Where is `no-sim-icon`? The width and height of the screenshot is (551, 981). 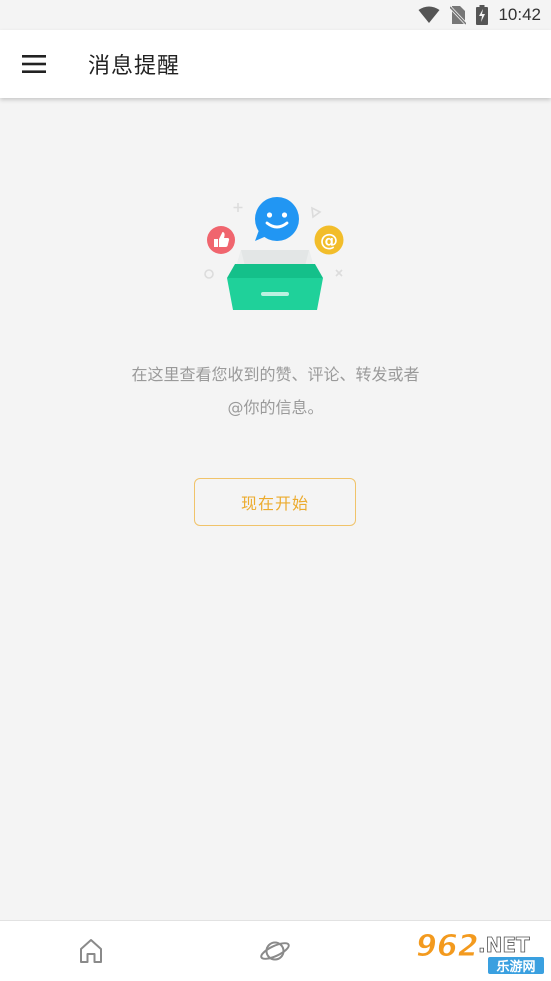 no-sim-icon is located at coordinates (458, 15).